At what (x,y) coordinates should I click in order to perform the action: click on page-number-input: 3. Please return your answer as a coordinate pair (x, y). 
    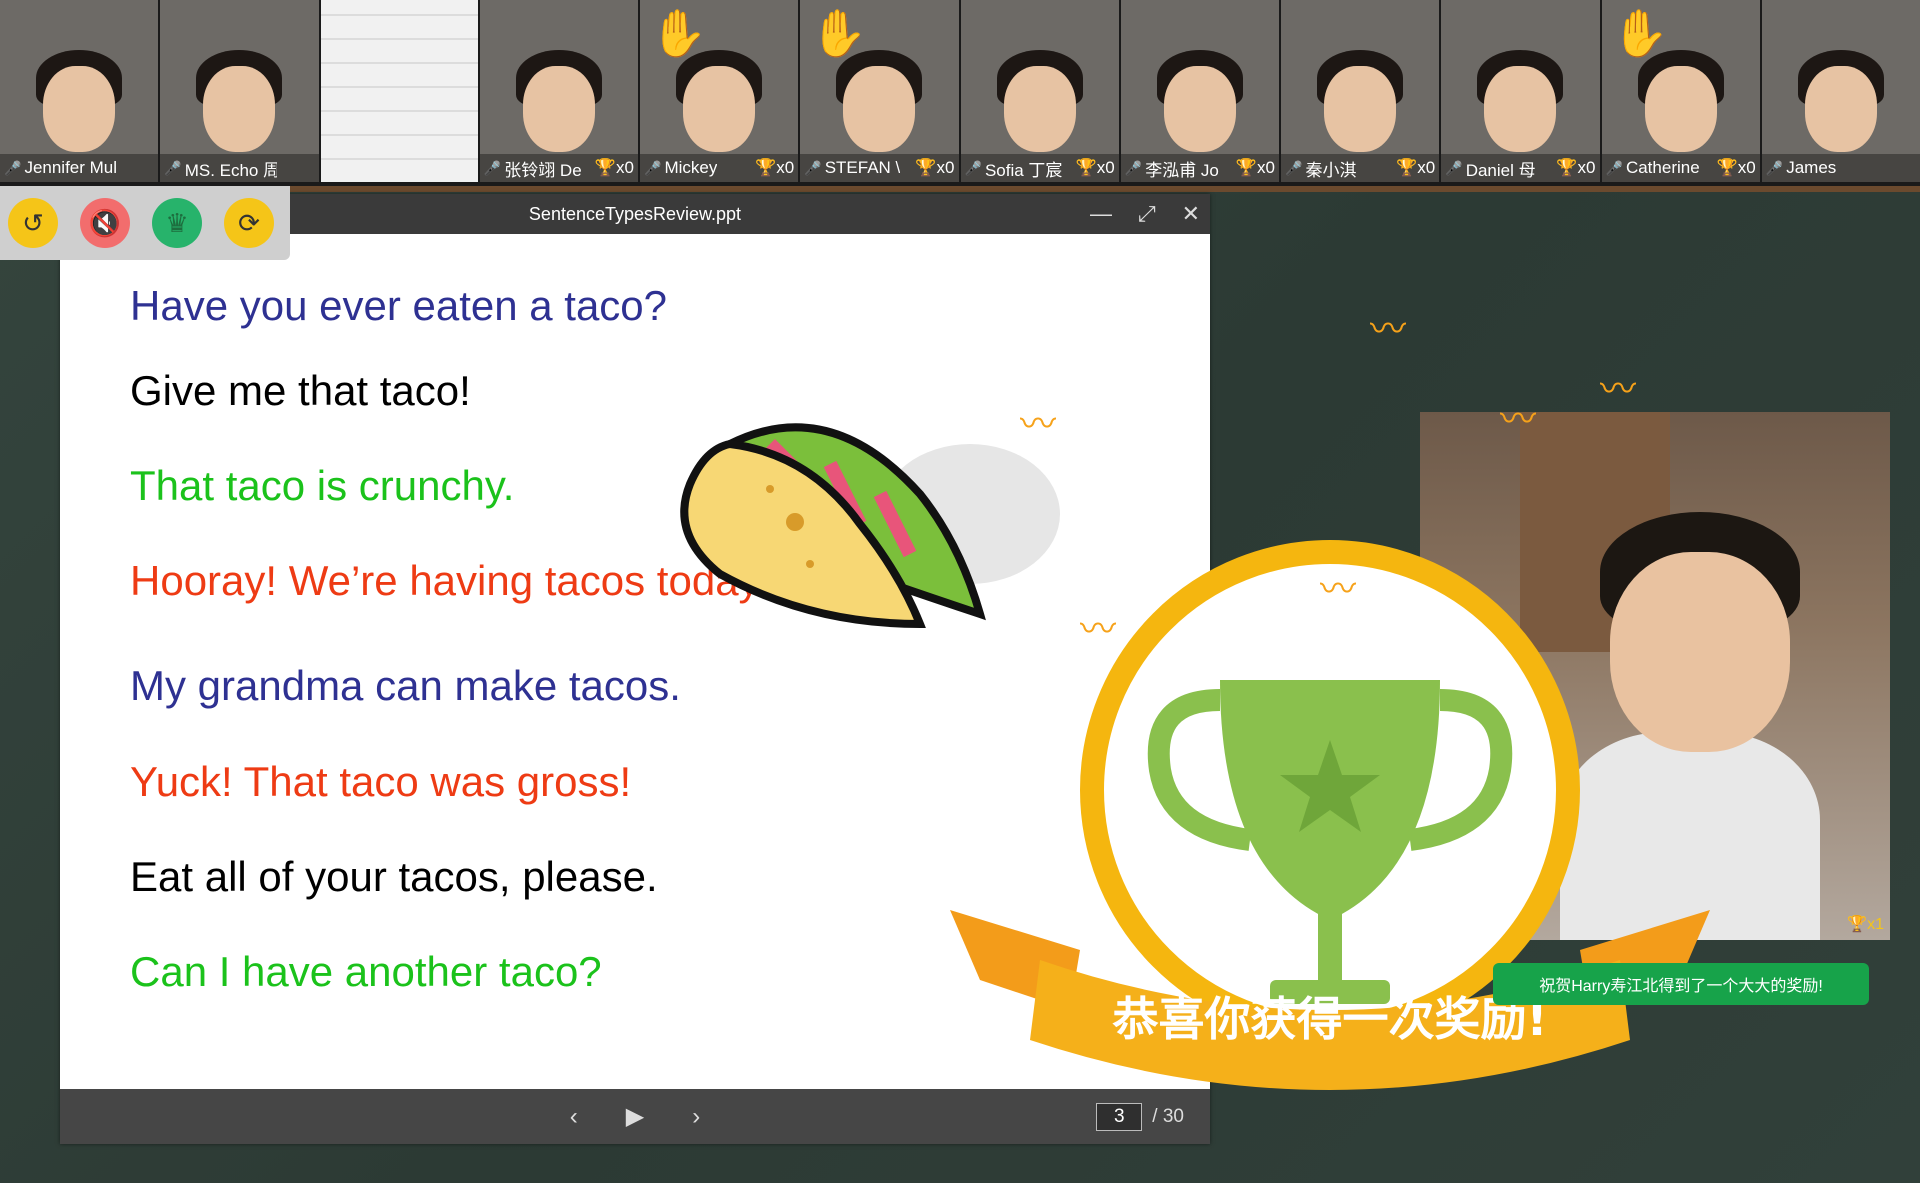
    Looking at the image, I should click on (1119, 1116).